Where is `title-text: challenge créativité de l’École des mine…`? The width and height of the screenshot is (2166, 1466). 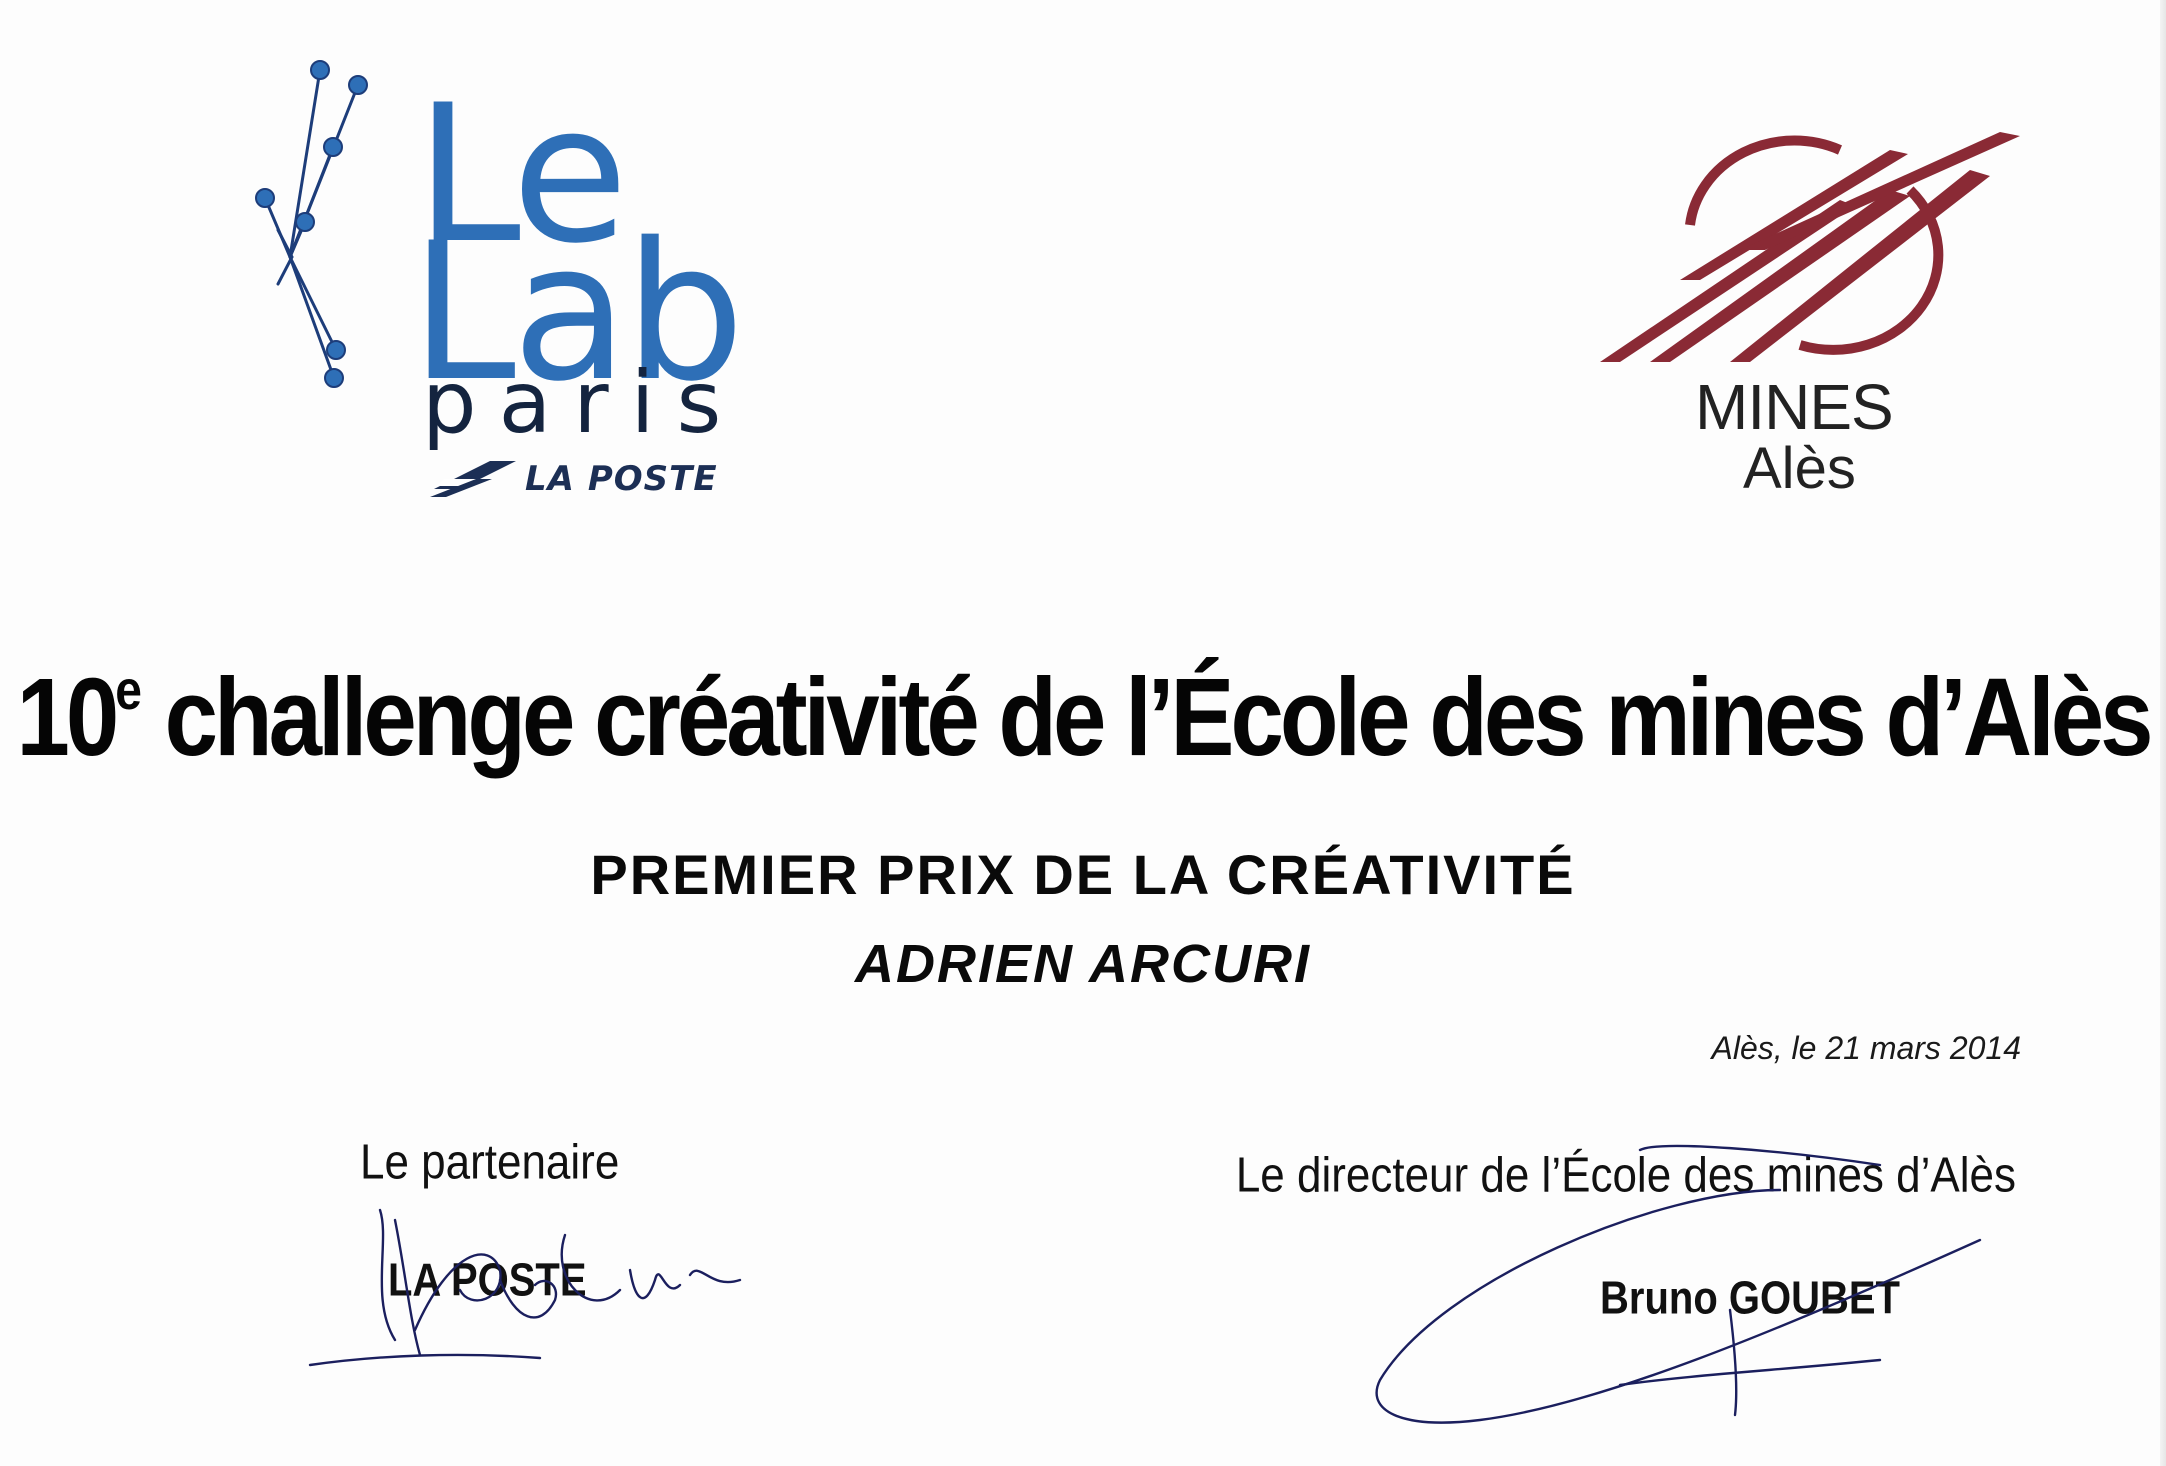 title-text: challenge créativité de l’École des mine… is located at coordinates (1147, 718).